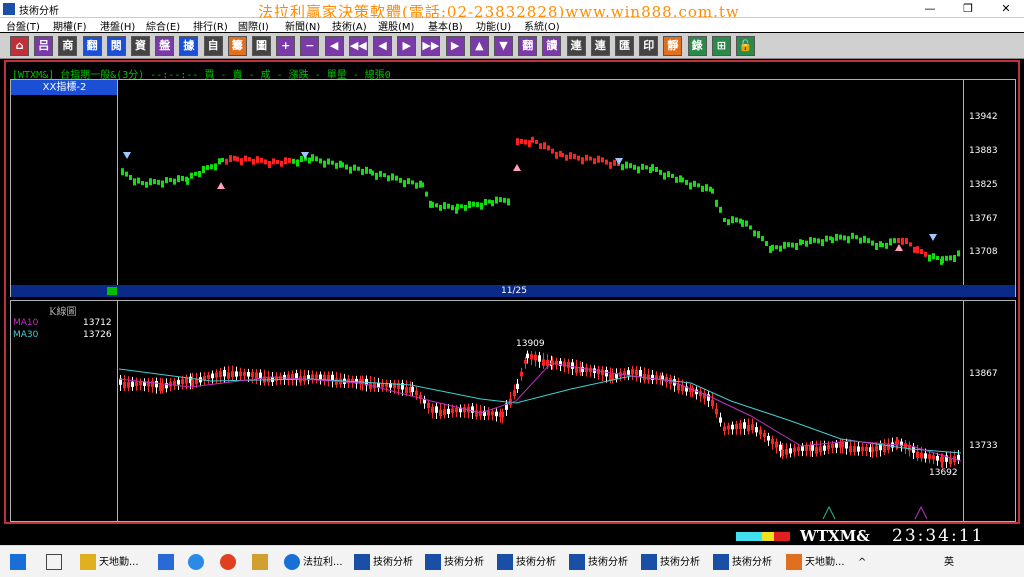 The image size is (1024, 577). I want to click on menu-item: 綜合(E), so click(163, 25).